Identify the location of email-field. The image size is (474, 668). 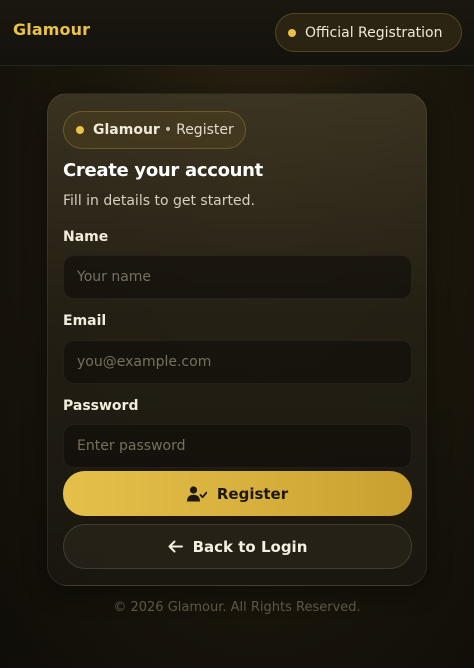
(237, 362).